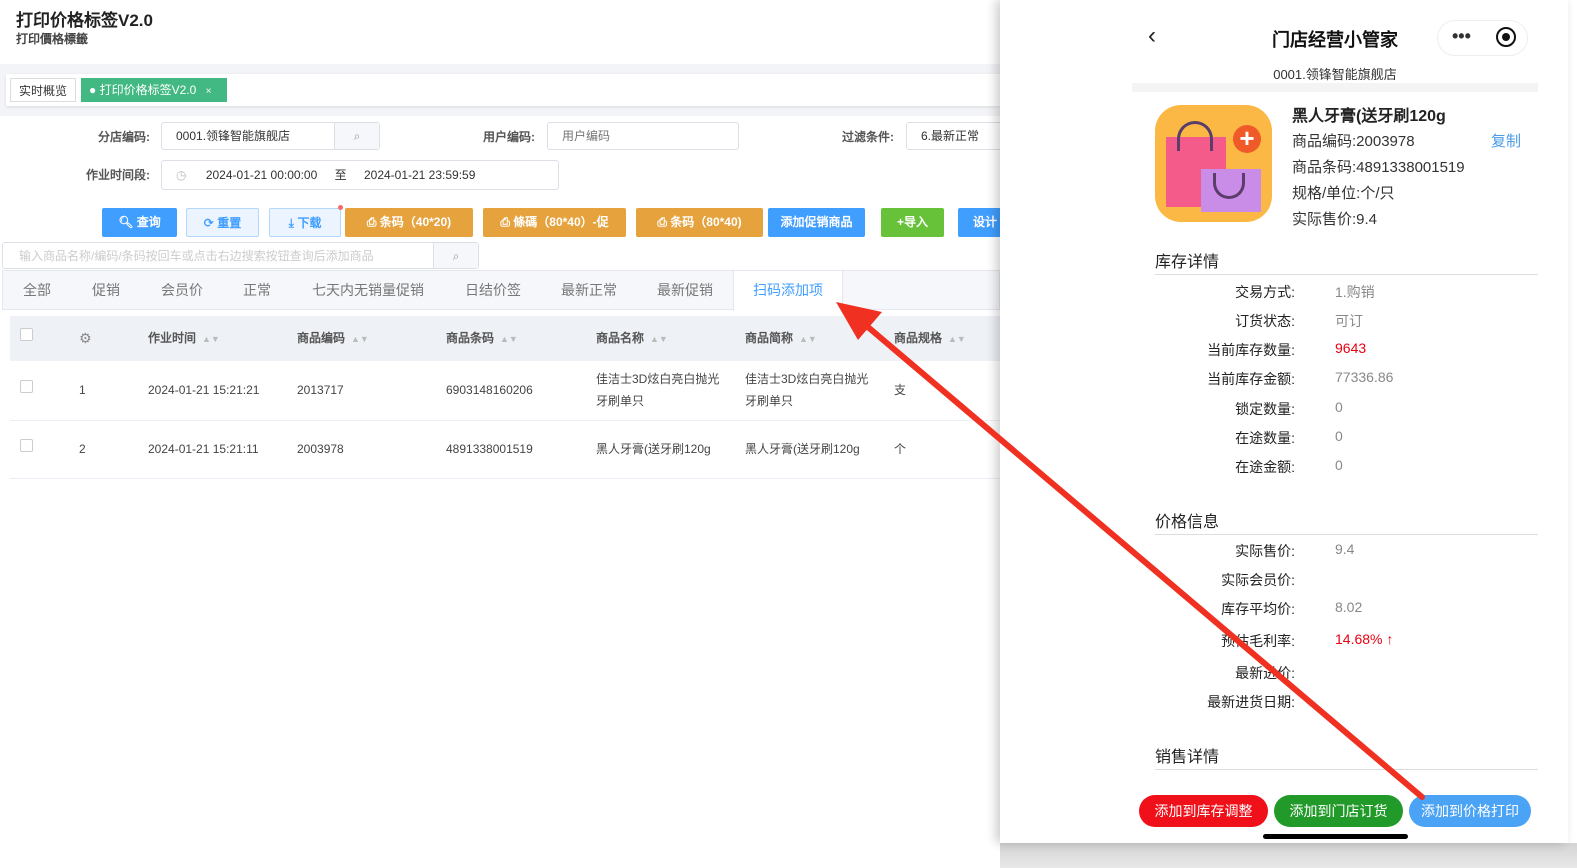 The width and height of the screenshot is (1577, 868). Describe the element at coordinates (37, 290) in the screenshot. I see `tab-all: 全部` at that location.